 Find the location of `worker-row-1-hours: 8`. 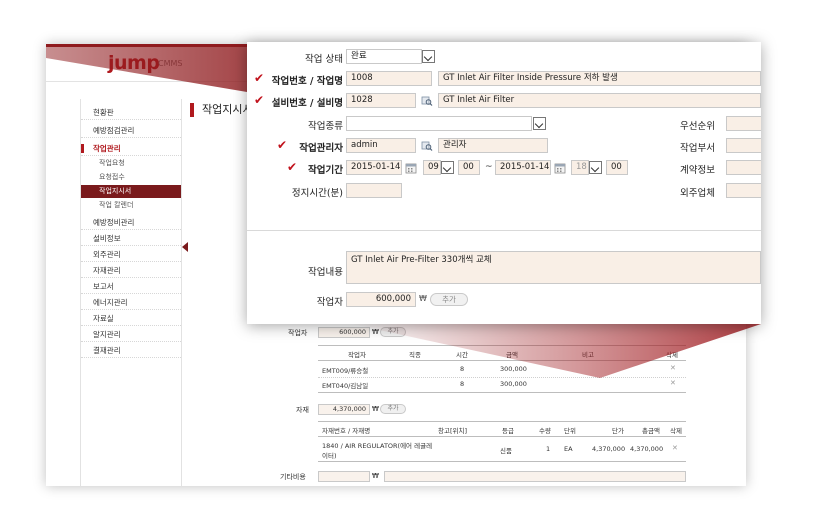

worker-row-1-hours: 8 is located at coordinates (462, 369).